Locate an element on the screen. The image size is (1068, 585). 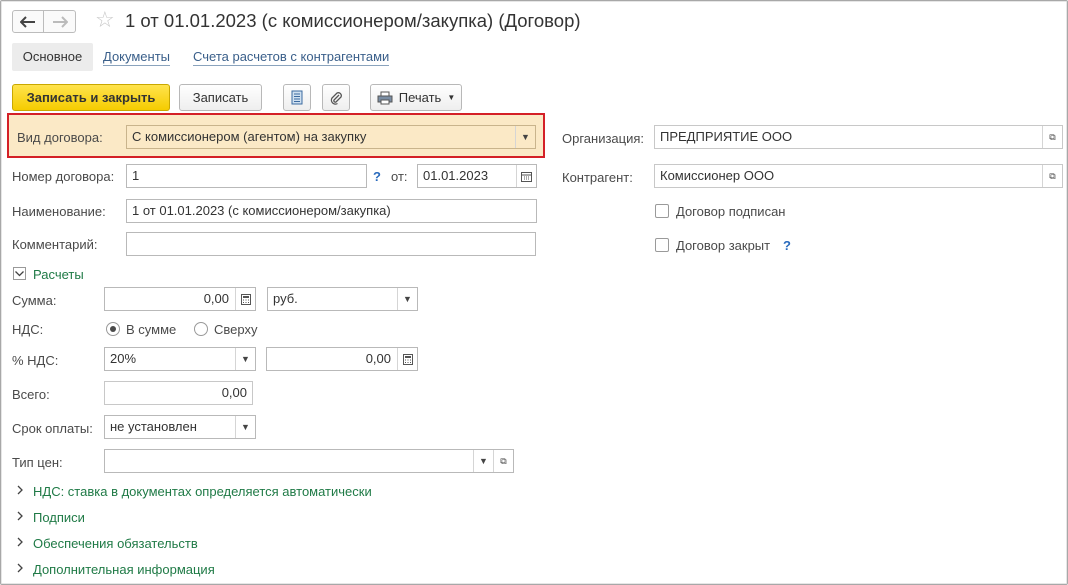
comment-input is located at coordinates (331, 244).